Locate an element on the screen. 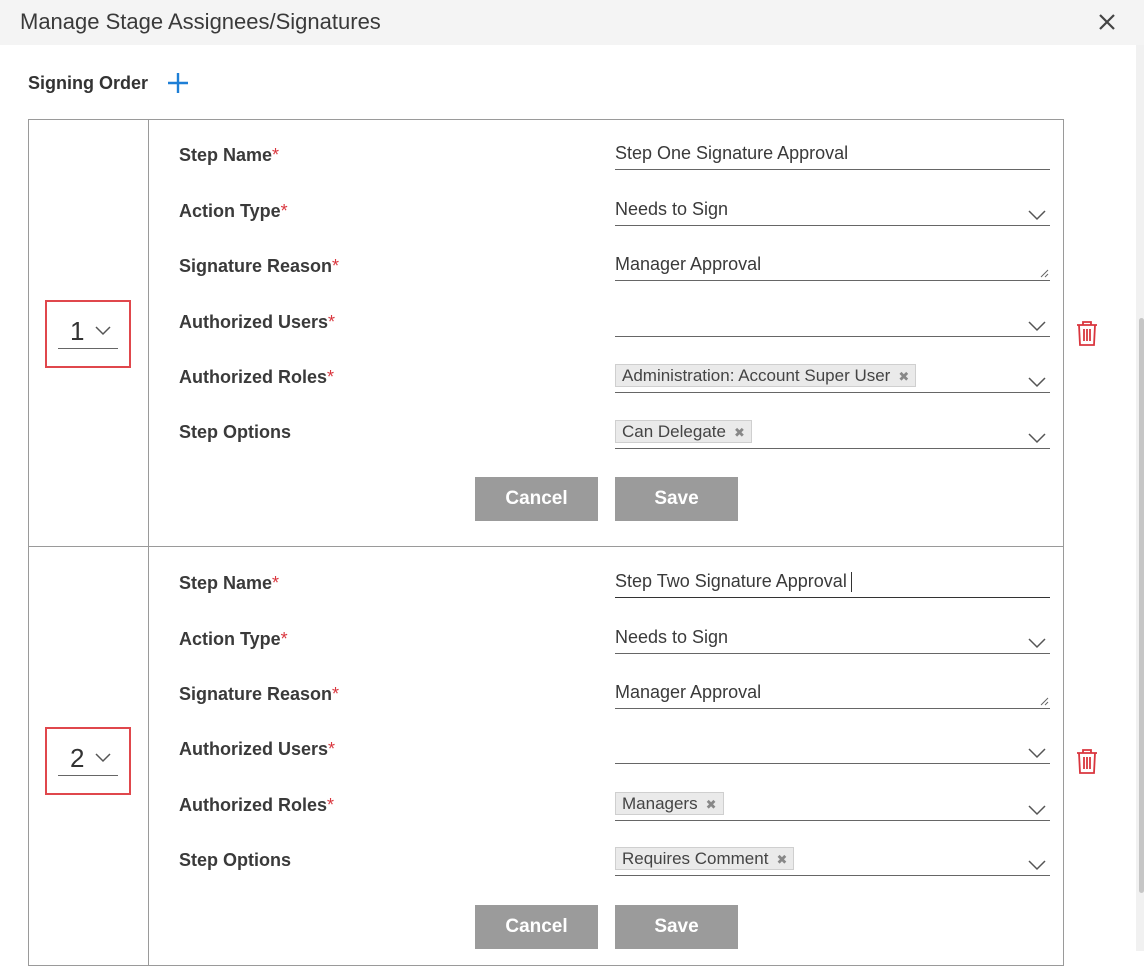 This screenshot has height=966, width=1144. option-tag: Requires Comment ✖ is located at coordinates (705, 858).